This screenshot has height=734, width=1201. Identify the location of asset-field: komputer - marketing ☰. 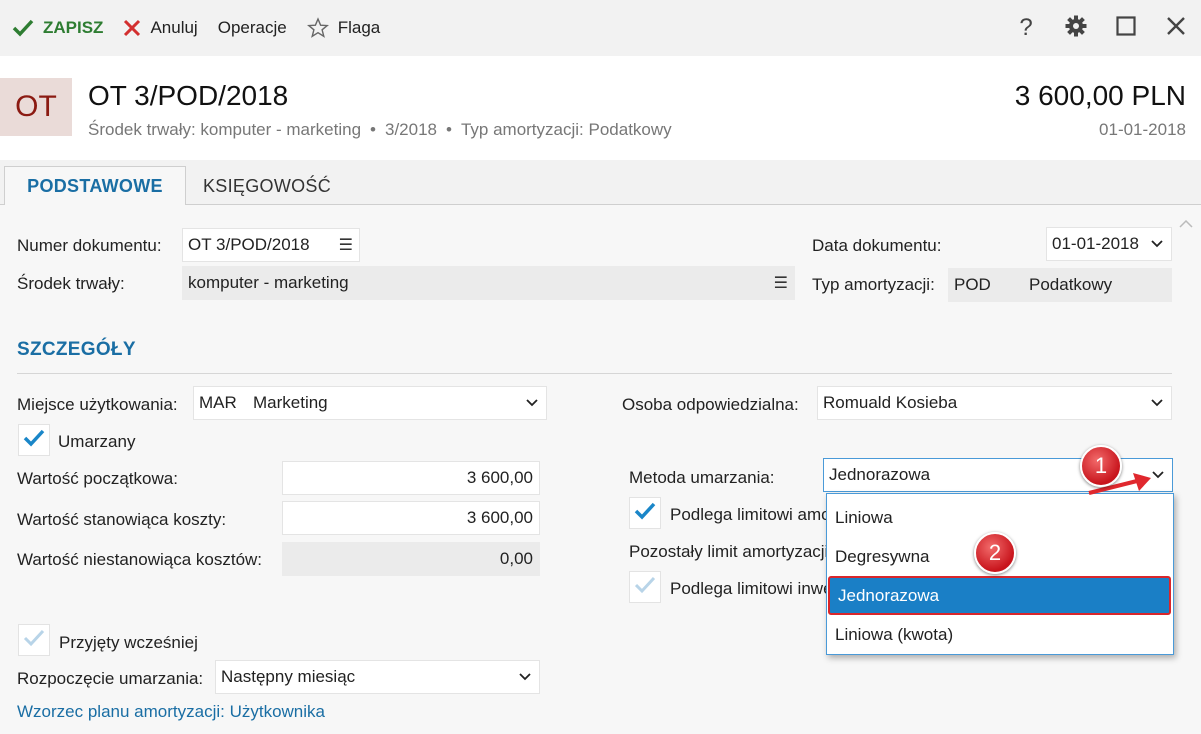
(488, 283).